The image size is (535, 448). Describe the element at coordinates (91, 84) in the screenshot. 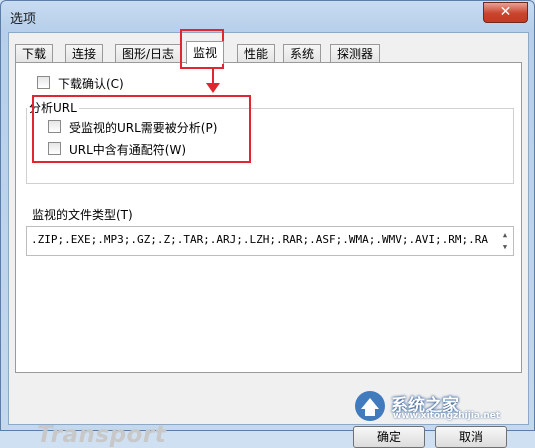

I see `download-confirm-label: 下载确认(C)` at that location.